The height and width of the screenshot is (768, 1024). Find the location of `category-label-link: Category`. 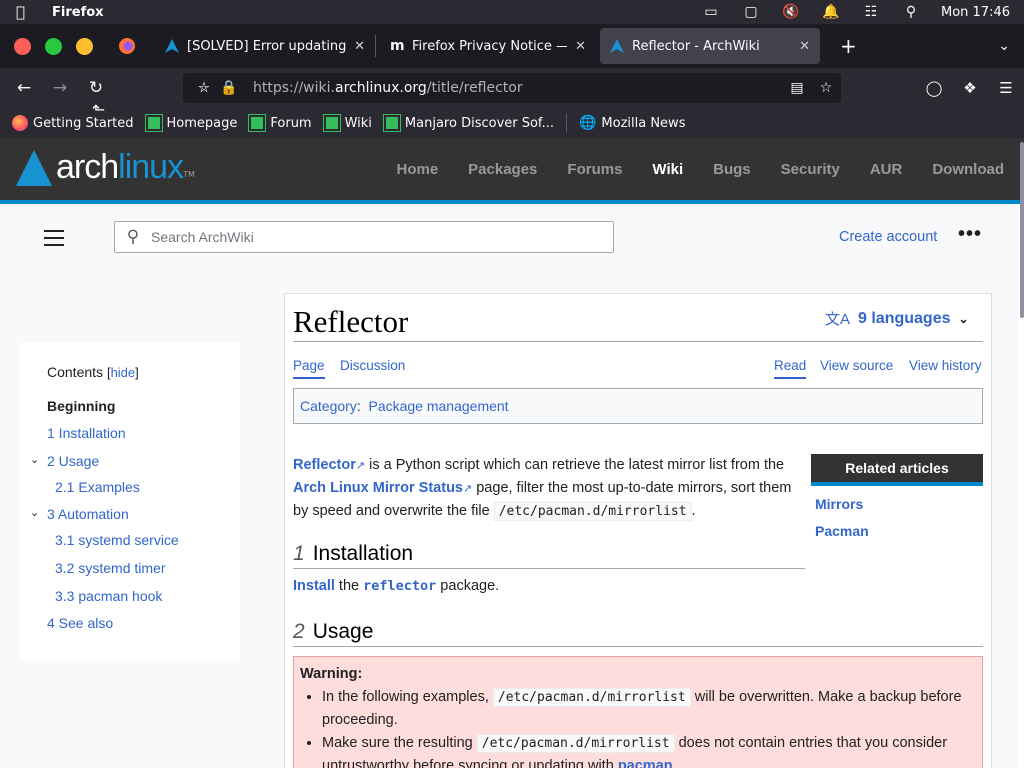

category-label-link: Category is located at coordinates (328, 406).